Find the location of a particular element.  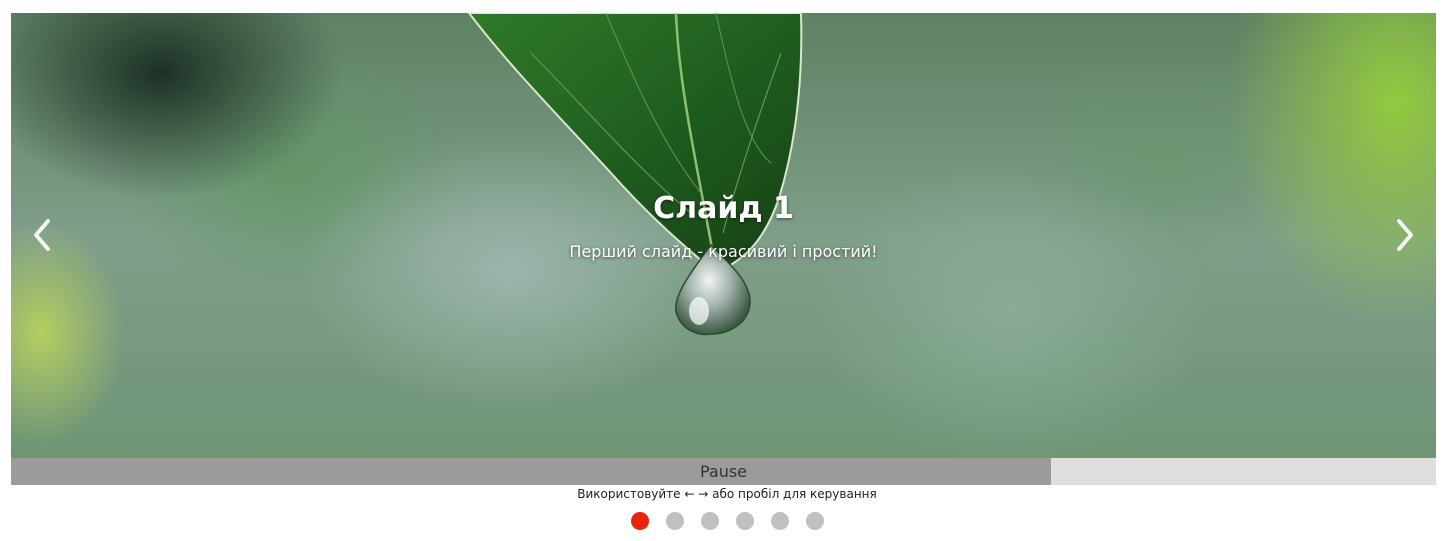

prev-slide-button is located at coordinates (41, 235).